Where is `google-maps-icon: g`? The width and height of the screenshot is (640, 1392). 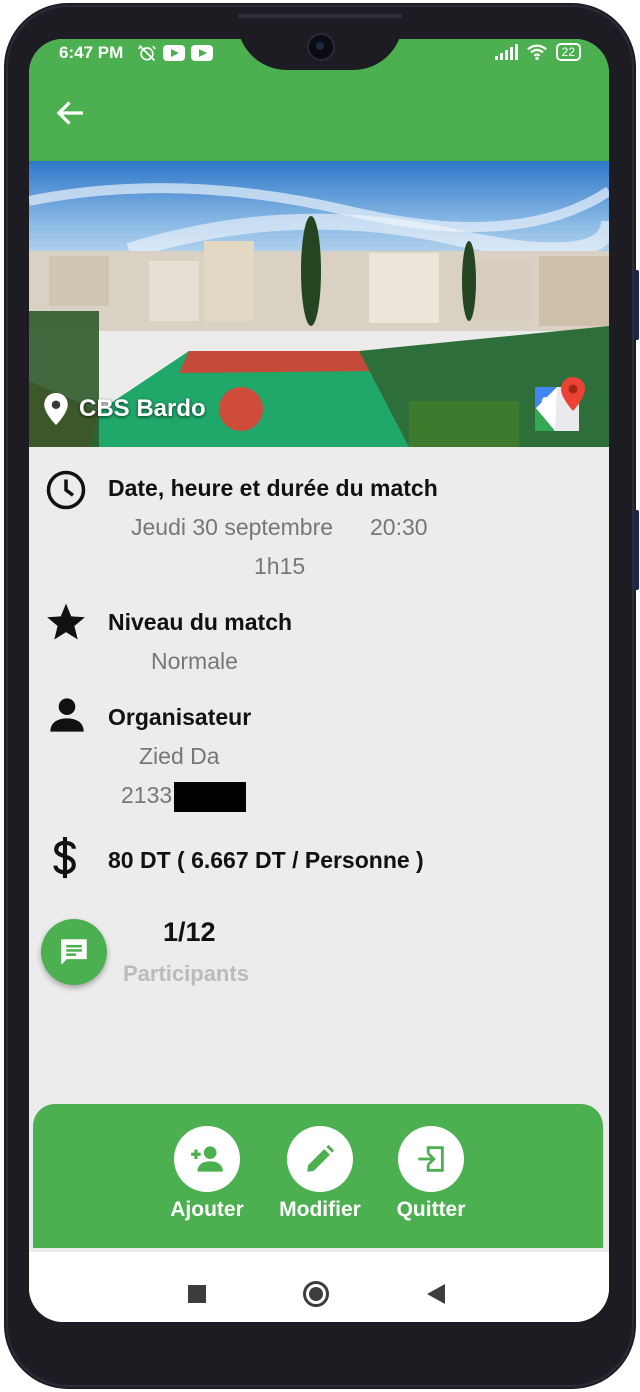 google-maps-icon: g is located at coordinates (561, 405).